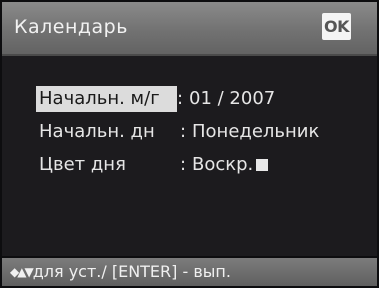  What do you see at coordinates (97, 131) in the screenshot?
I see `setting-label: Начальн. дн` at bounding box center [97, 131].